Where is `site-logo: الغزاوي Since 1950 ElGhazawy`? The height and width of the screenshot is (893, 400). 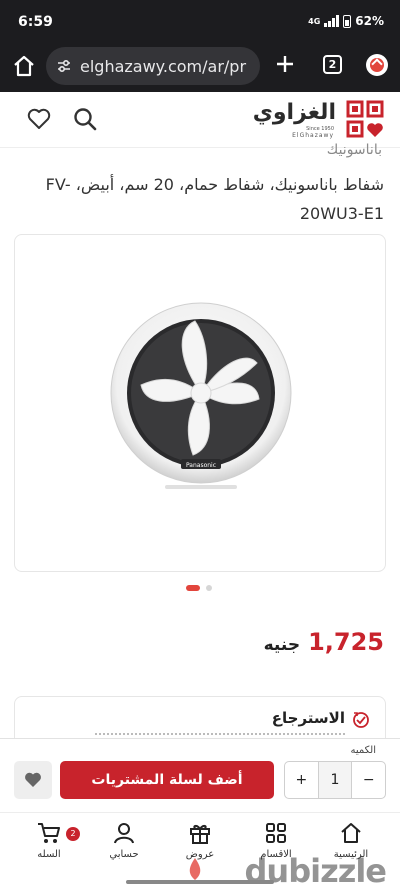 site-logo: الغزاوي Since 1950 ElGhazawy is located at coordinates (319, 120).